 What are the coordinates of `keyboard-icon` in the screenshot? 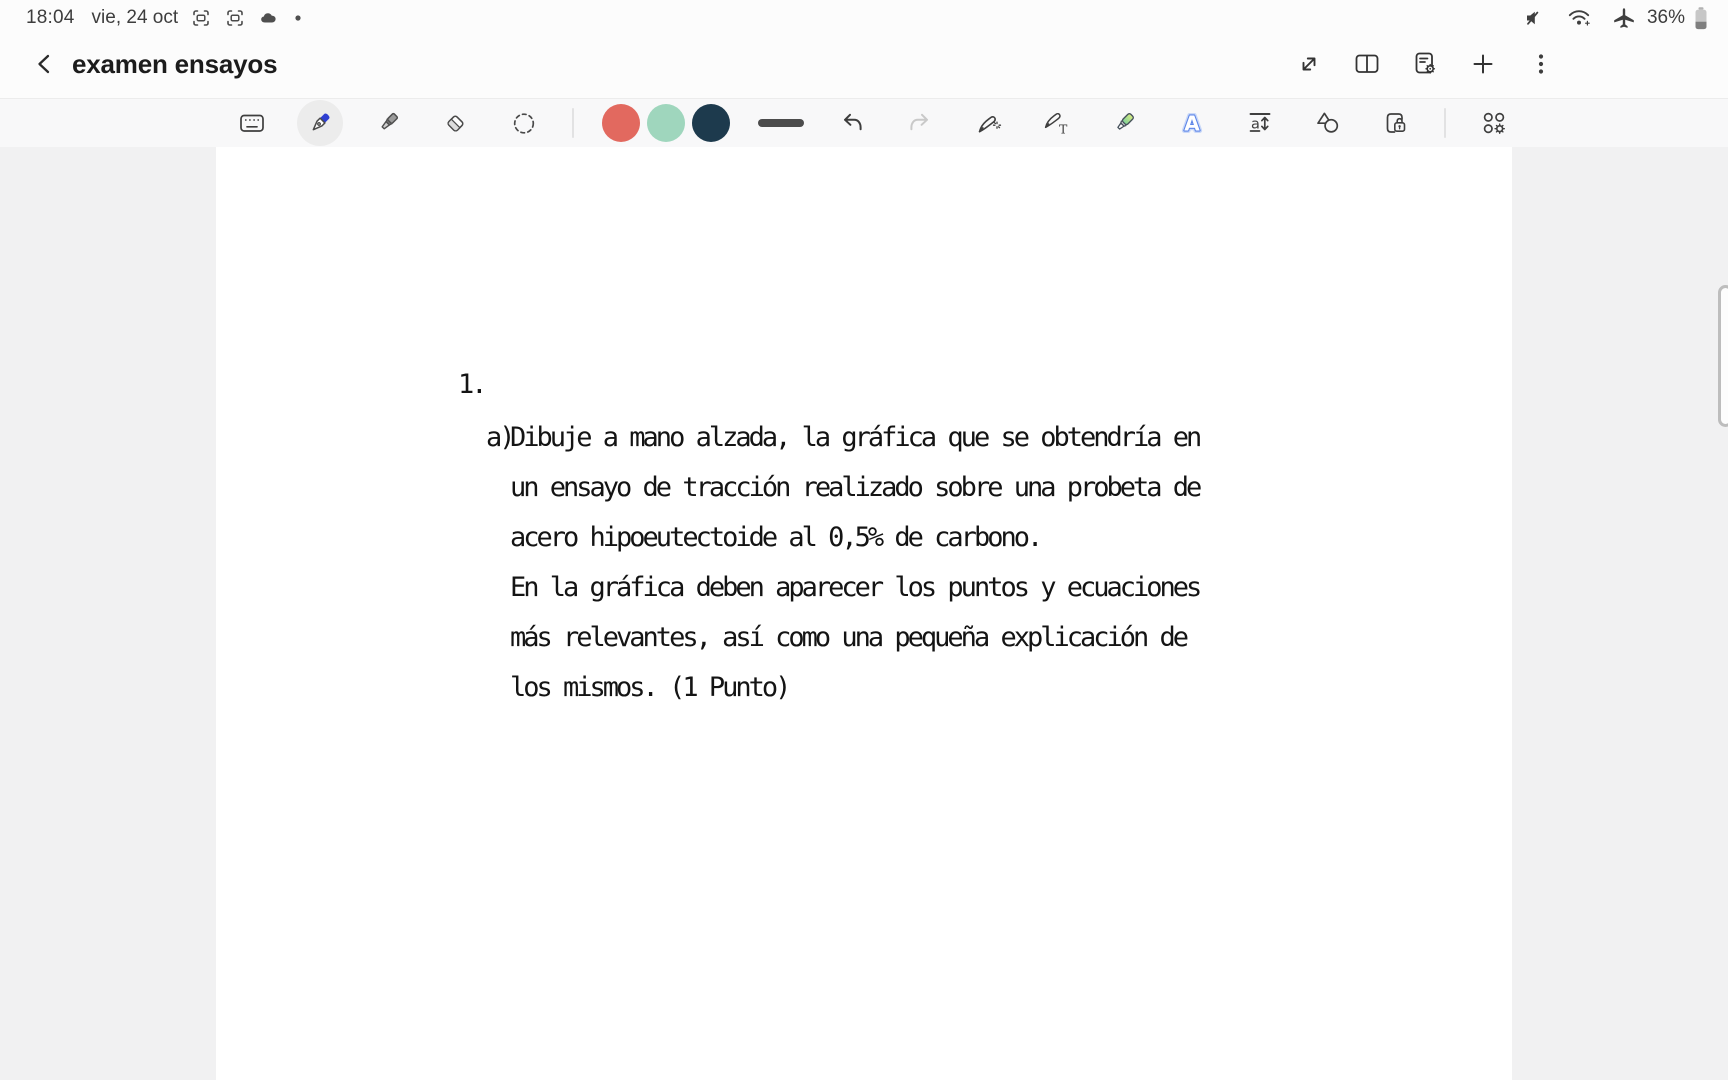 It's located at (252, 123).